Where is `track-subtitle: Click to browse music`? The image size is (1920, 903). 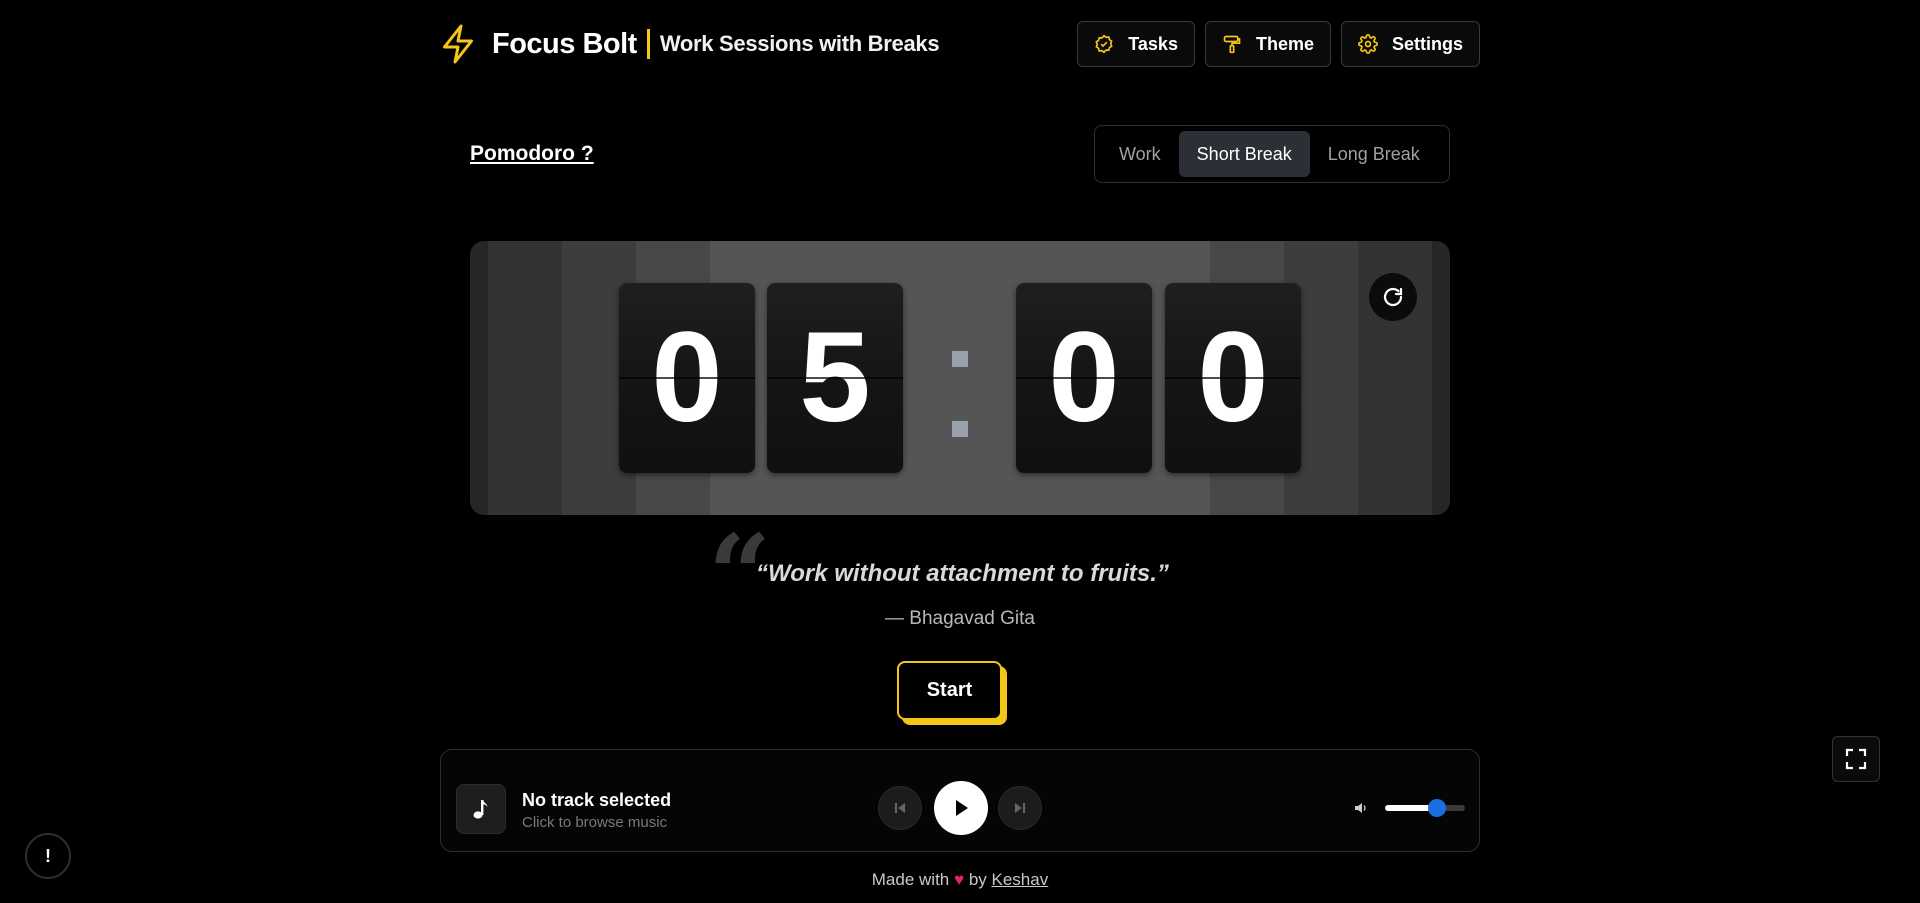
track-subtitle: Click to browse music is located at coordinates (594, 822).